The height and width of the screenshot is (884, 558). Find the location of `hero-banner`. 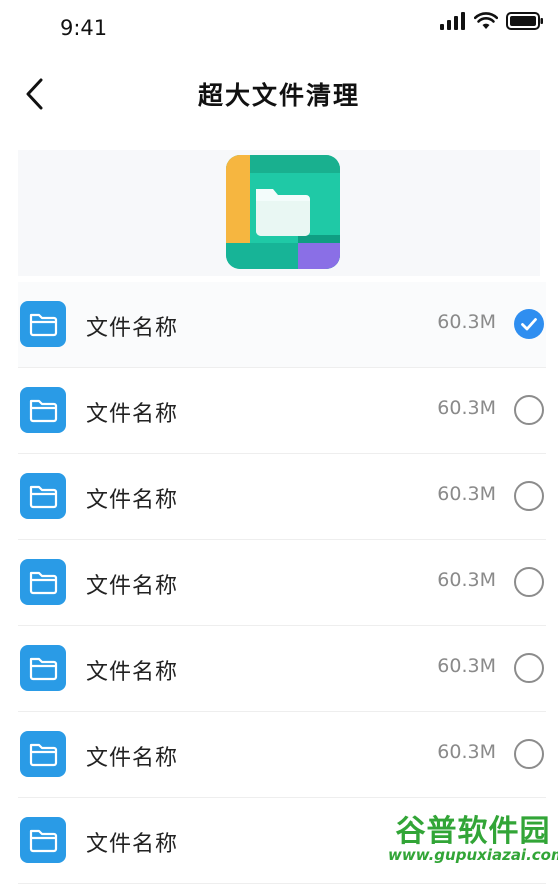

hero-banner is located at coordinates (279, 213).